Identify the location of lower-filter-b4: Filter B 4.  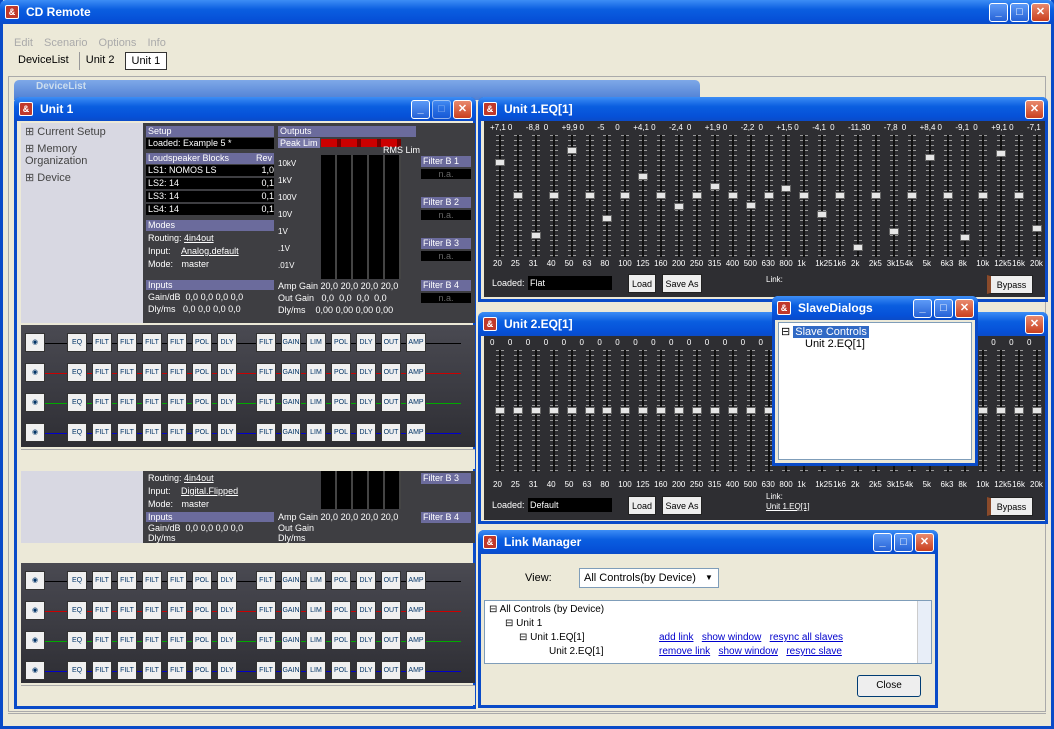
(446, 517).